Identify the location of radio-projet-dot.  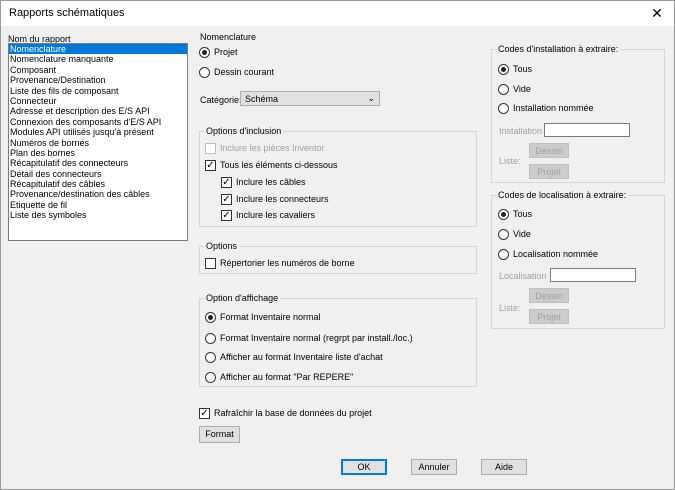
(204, 52).